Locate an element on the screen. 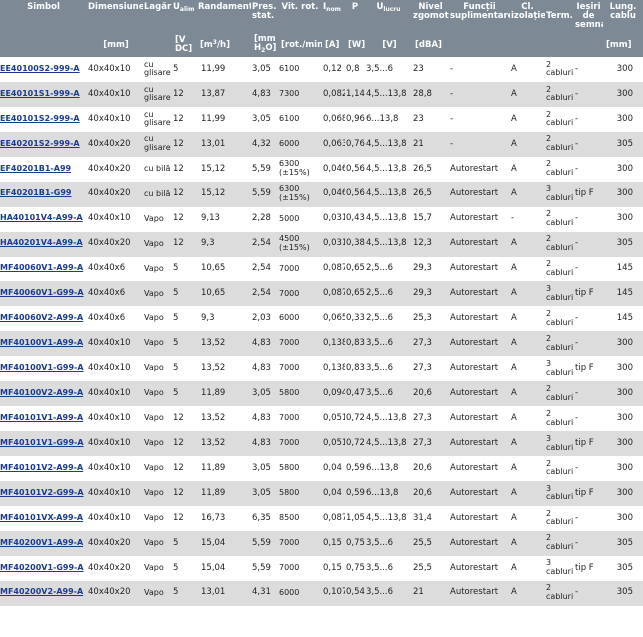 Image resolution: width=643 pixels, height=637 pixels. product-link: EE40201S2-999-A is located at coordinates (40, 143).